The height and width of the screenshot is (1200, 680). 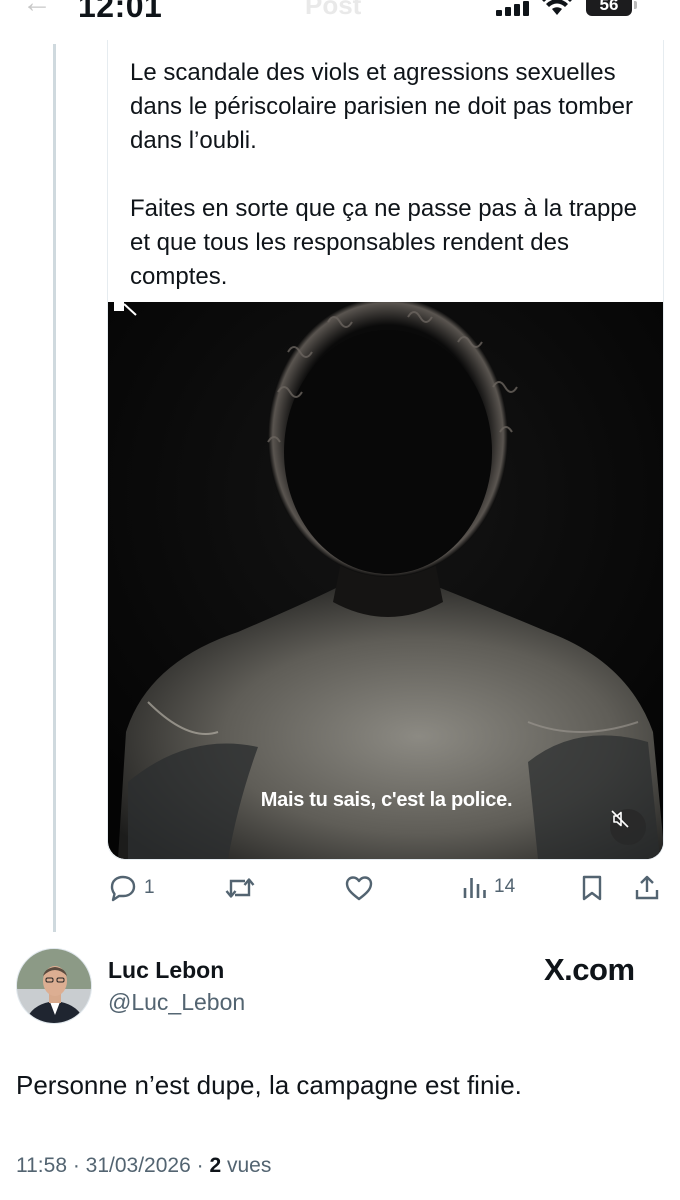 What do you see at coordinates (386, 800) in the screenshot?
I see `video-subtitle: Mais tu sais, c'est la police.` at bounding box center [386, 800].